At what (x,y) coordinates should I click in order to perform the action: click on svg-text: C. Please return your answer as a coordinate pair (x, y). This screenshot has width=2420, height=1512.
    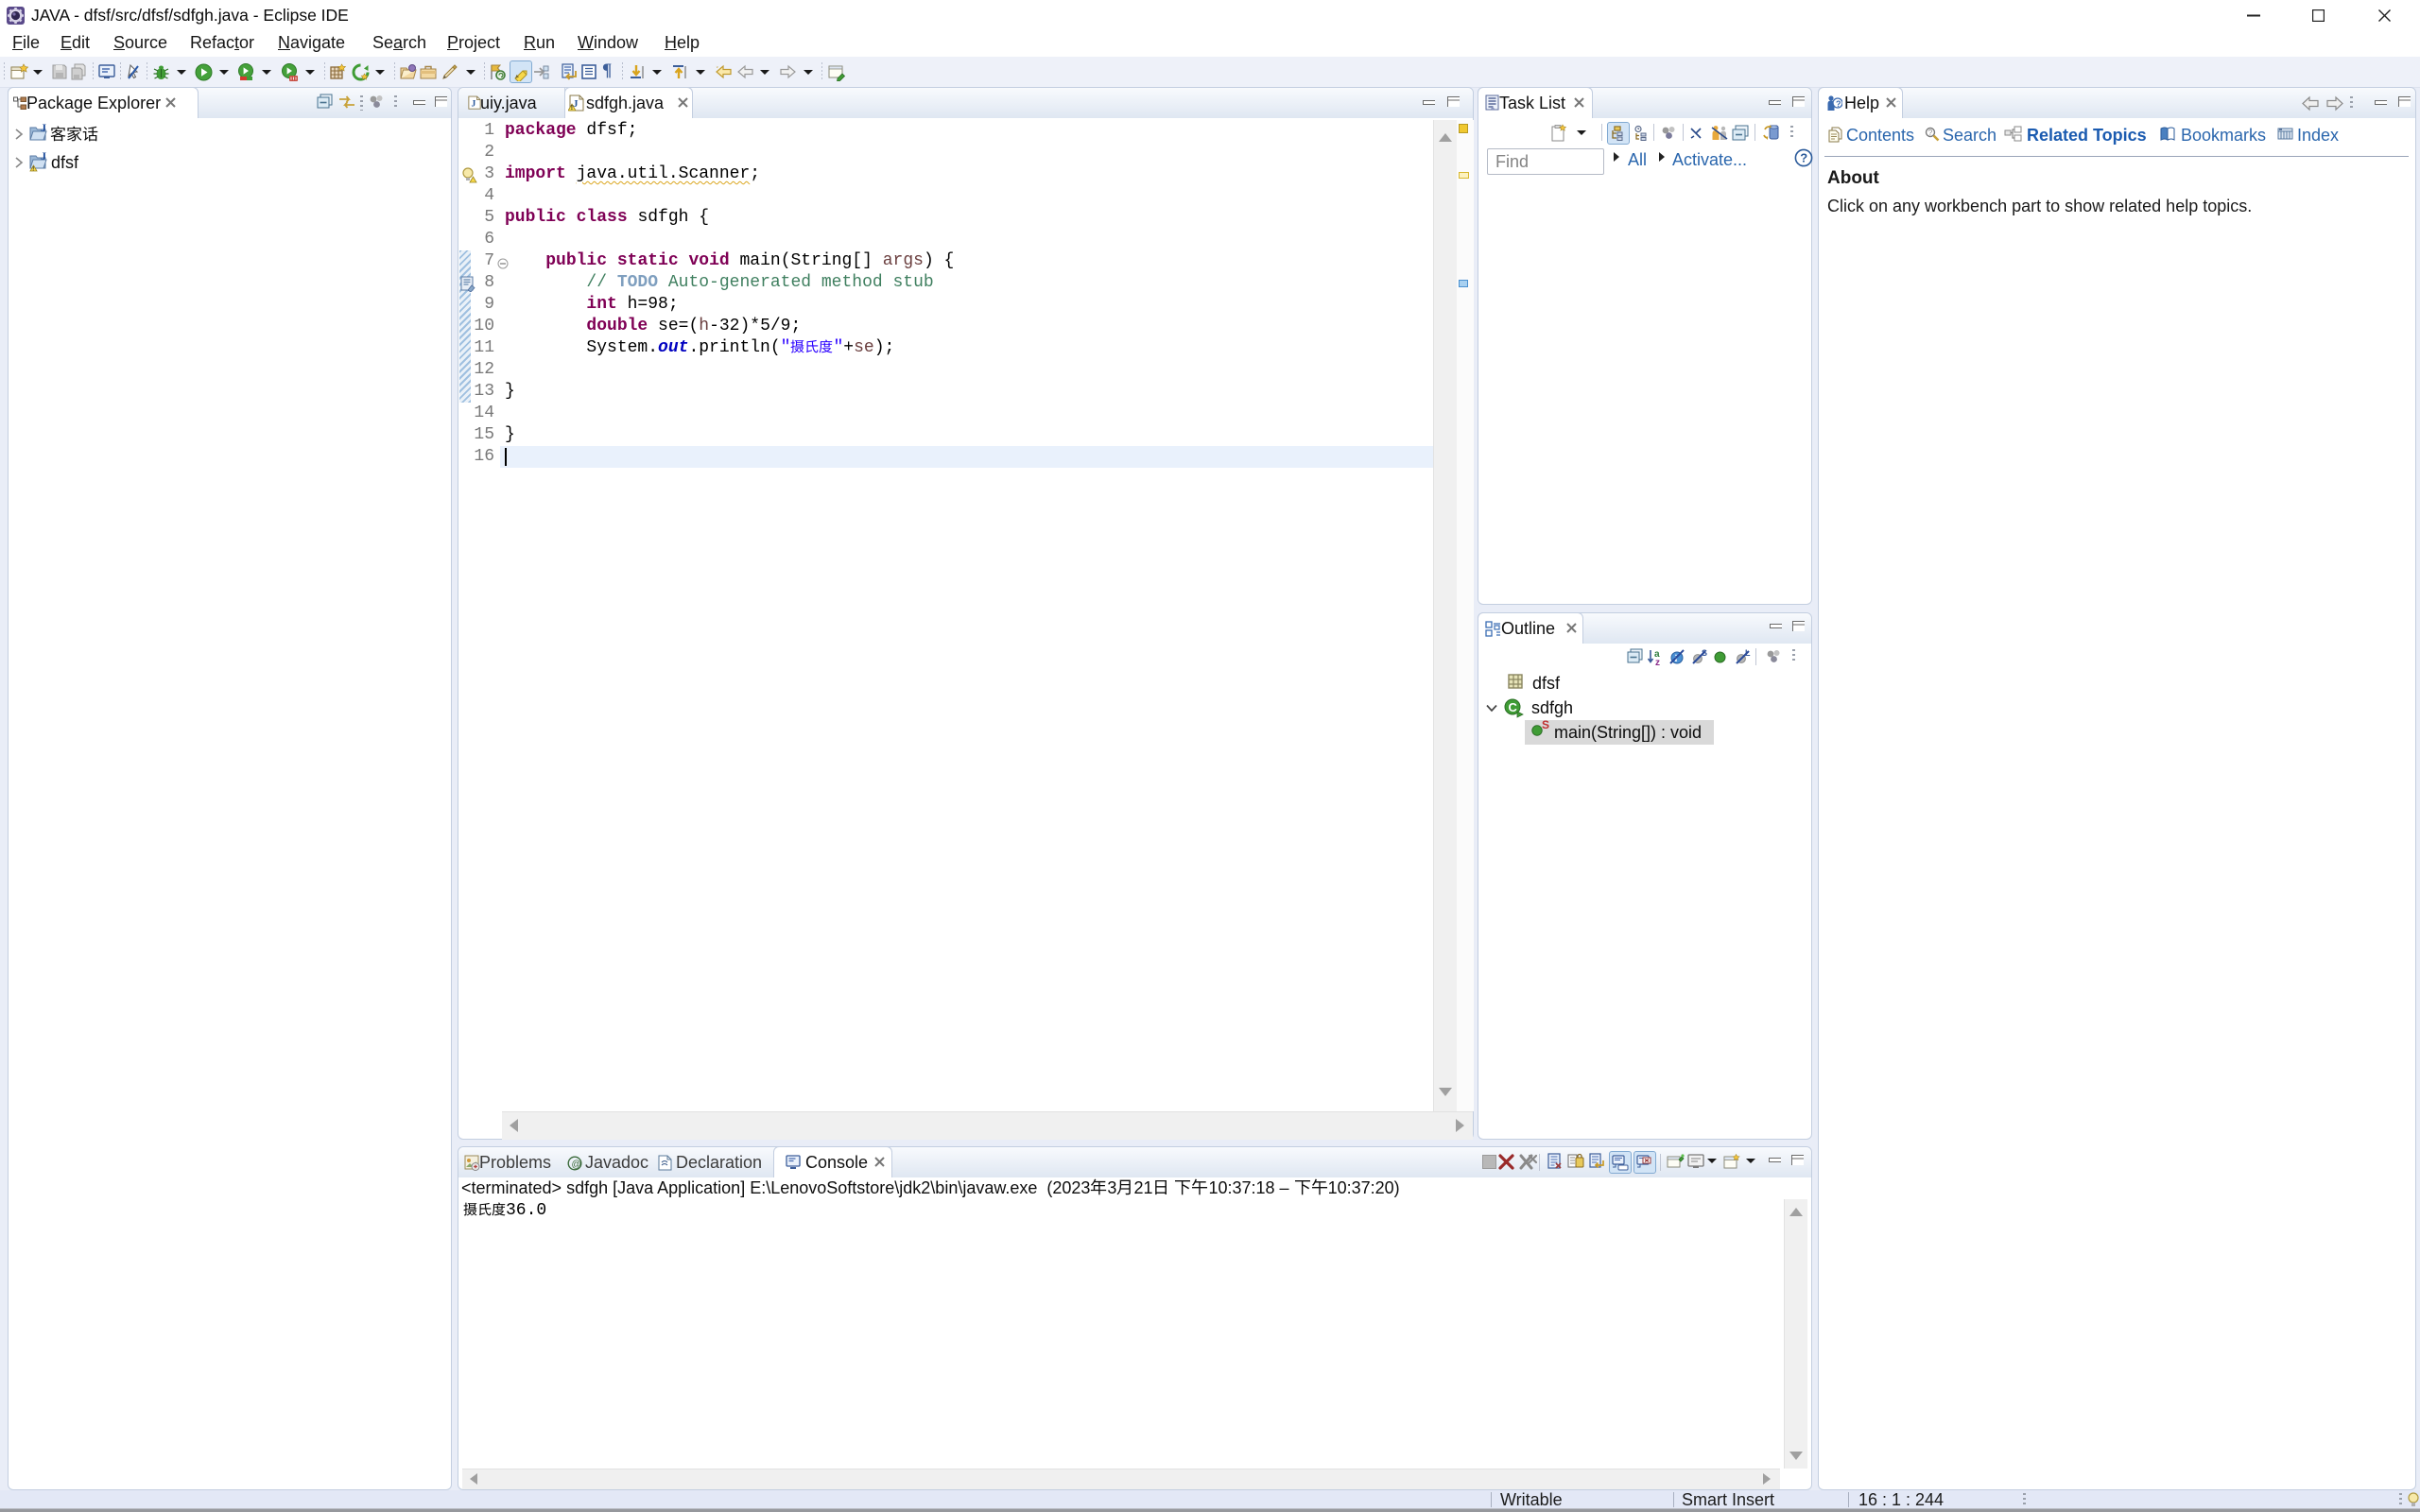
    Looking at the image, I should click on (1513, 707).